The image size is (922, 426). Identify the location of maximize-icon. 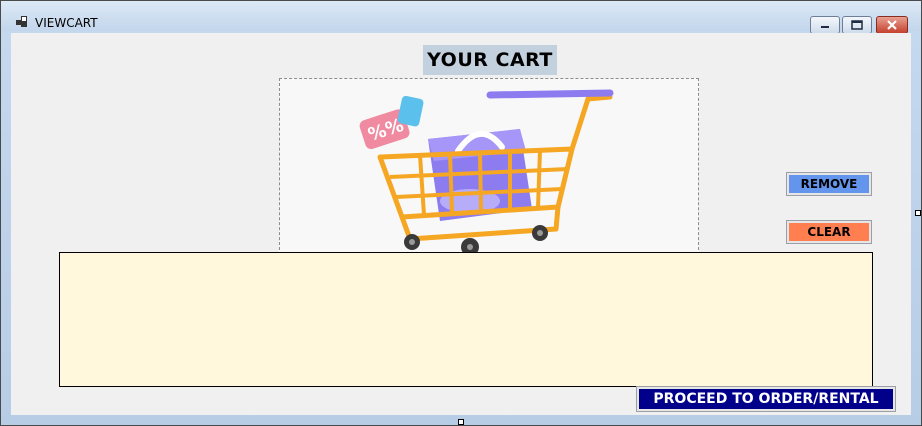
(857, 25).